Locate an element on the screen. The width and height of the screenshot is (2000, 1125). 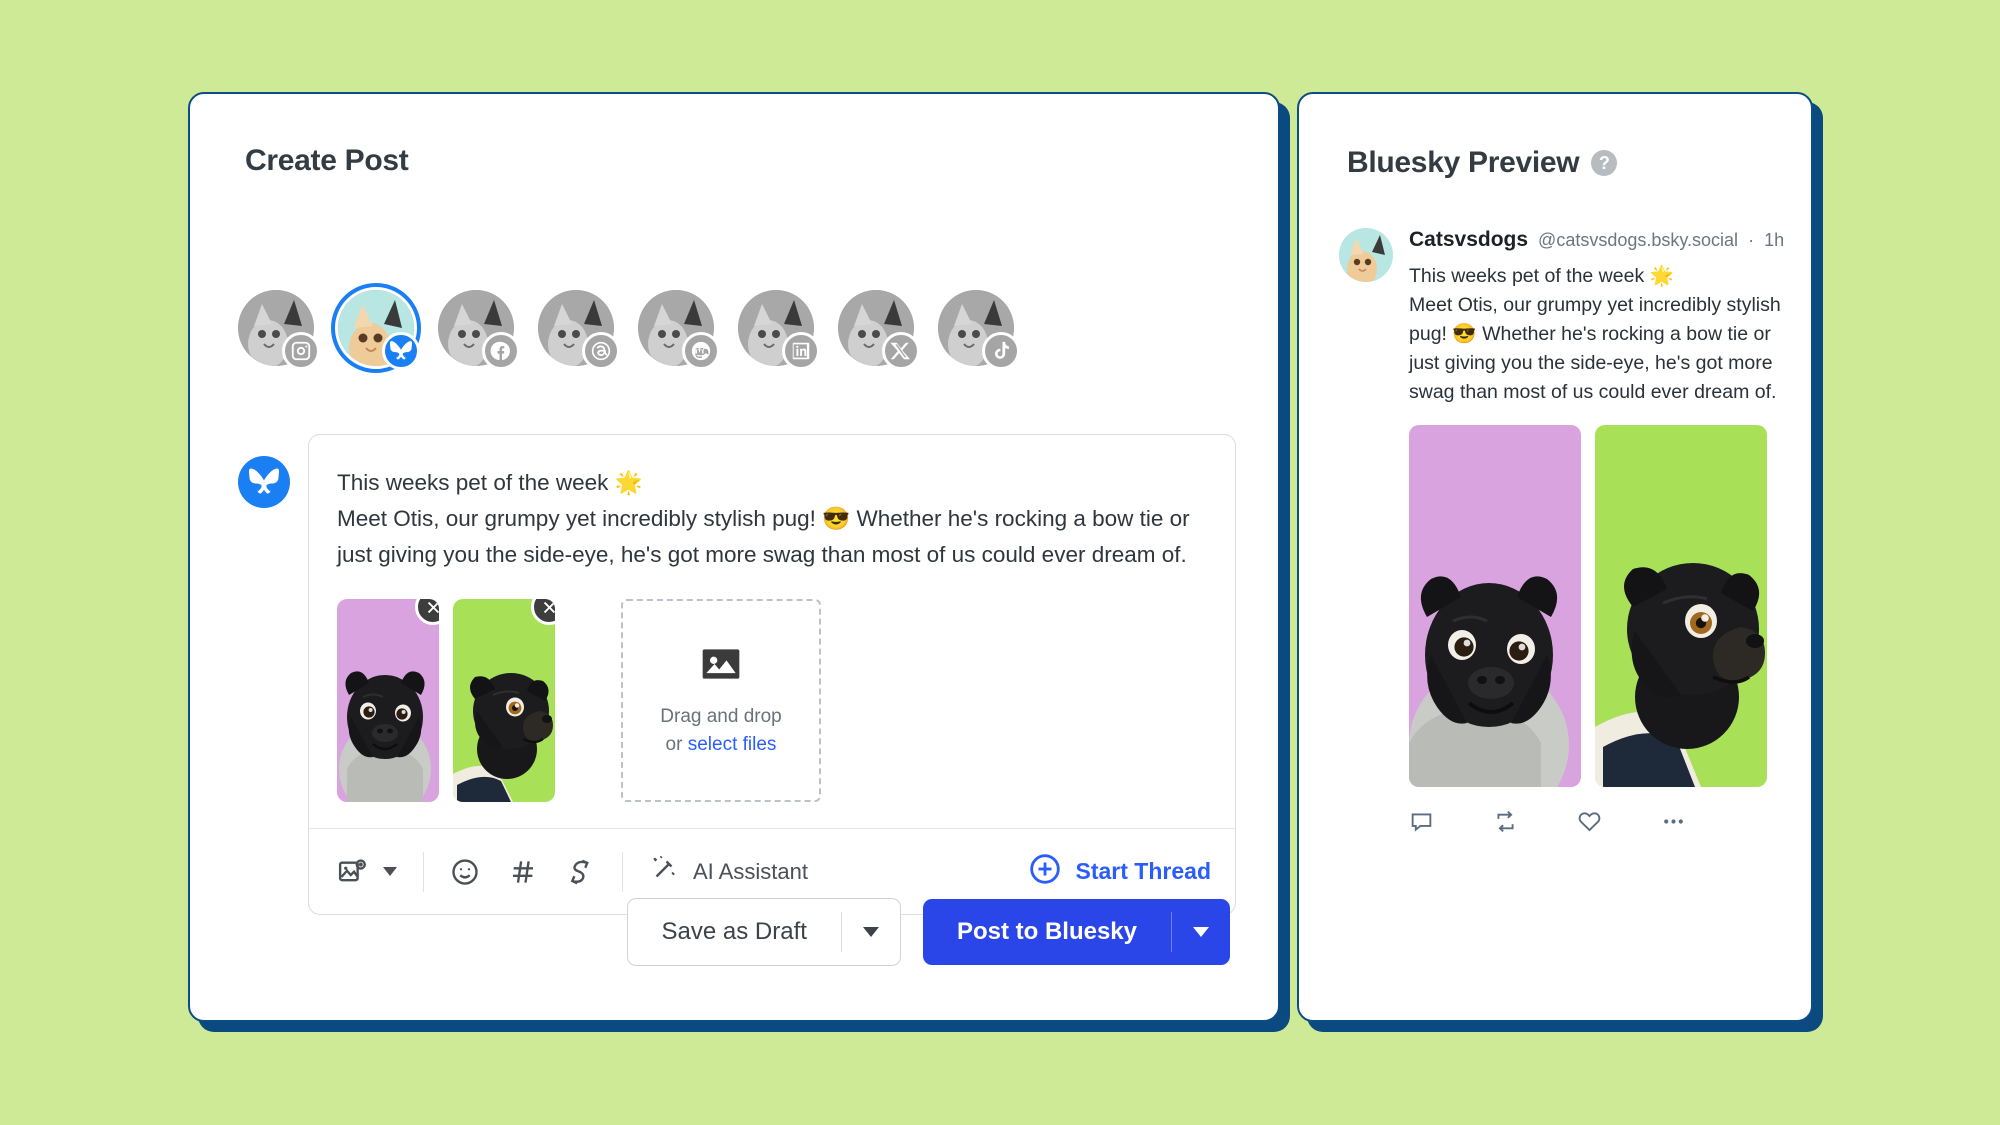
more-options-button is located at coordinates (1703, 824).